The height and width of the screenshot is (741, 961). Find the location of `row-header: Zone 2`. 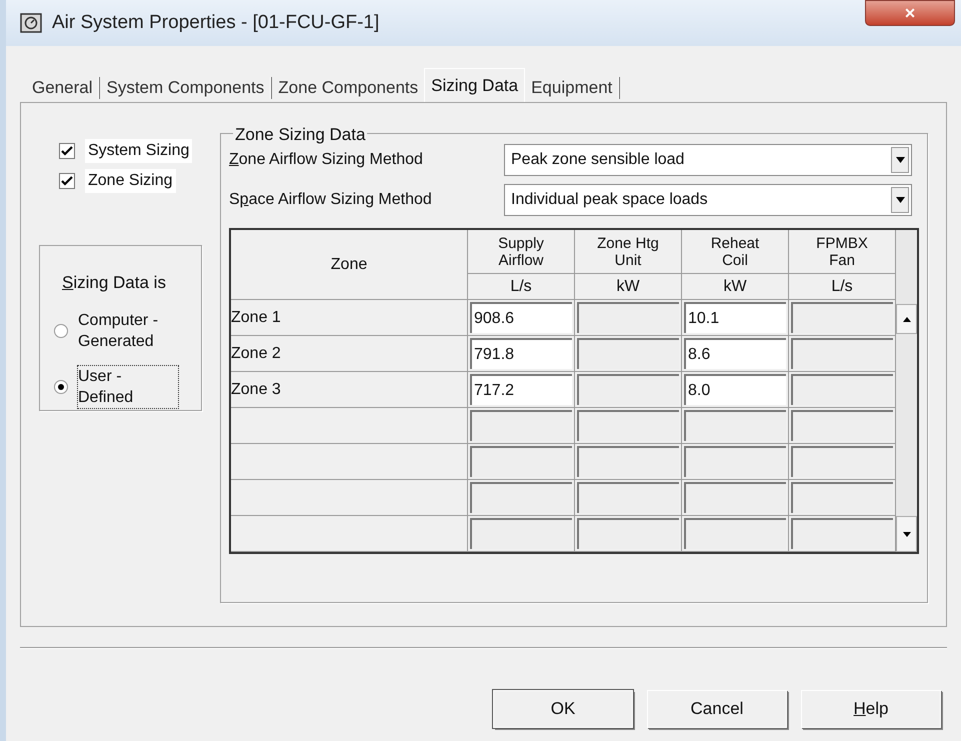

row-header: Zone 2 is located at coordinates (349, 353).